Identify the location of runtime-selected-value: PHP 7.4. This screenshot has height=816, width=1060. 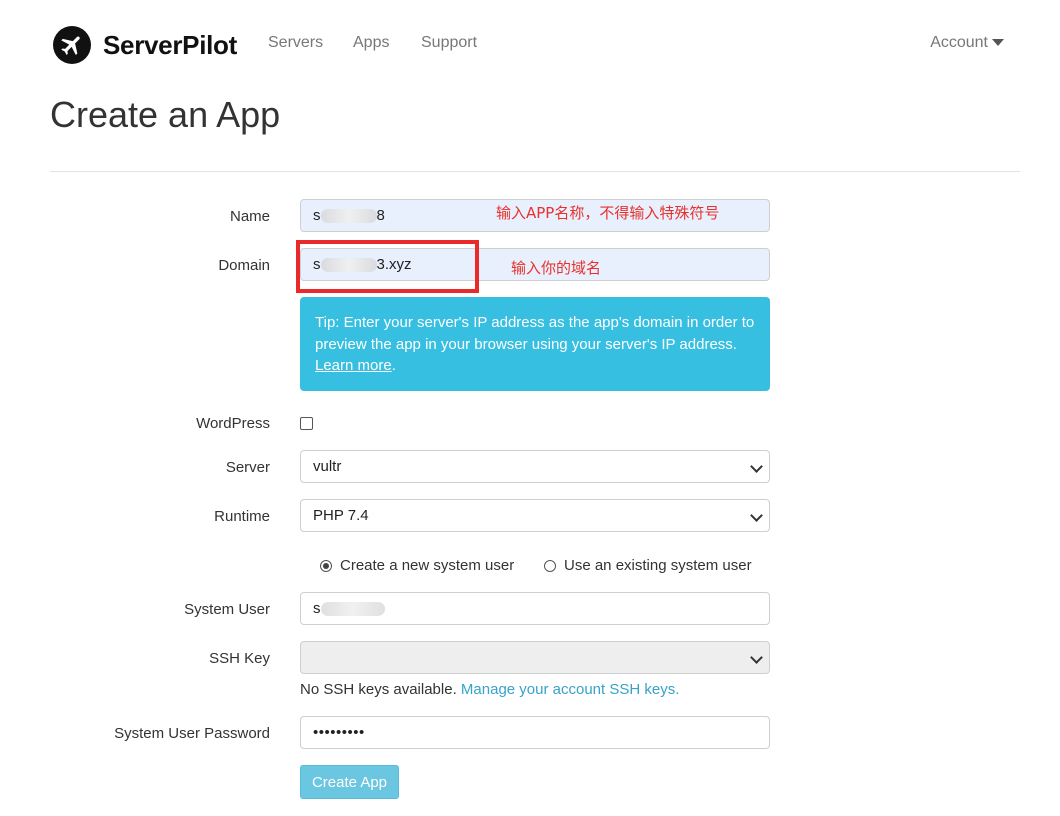
(341, 515).